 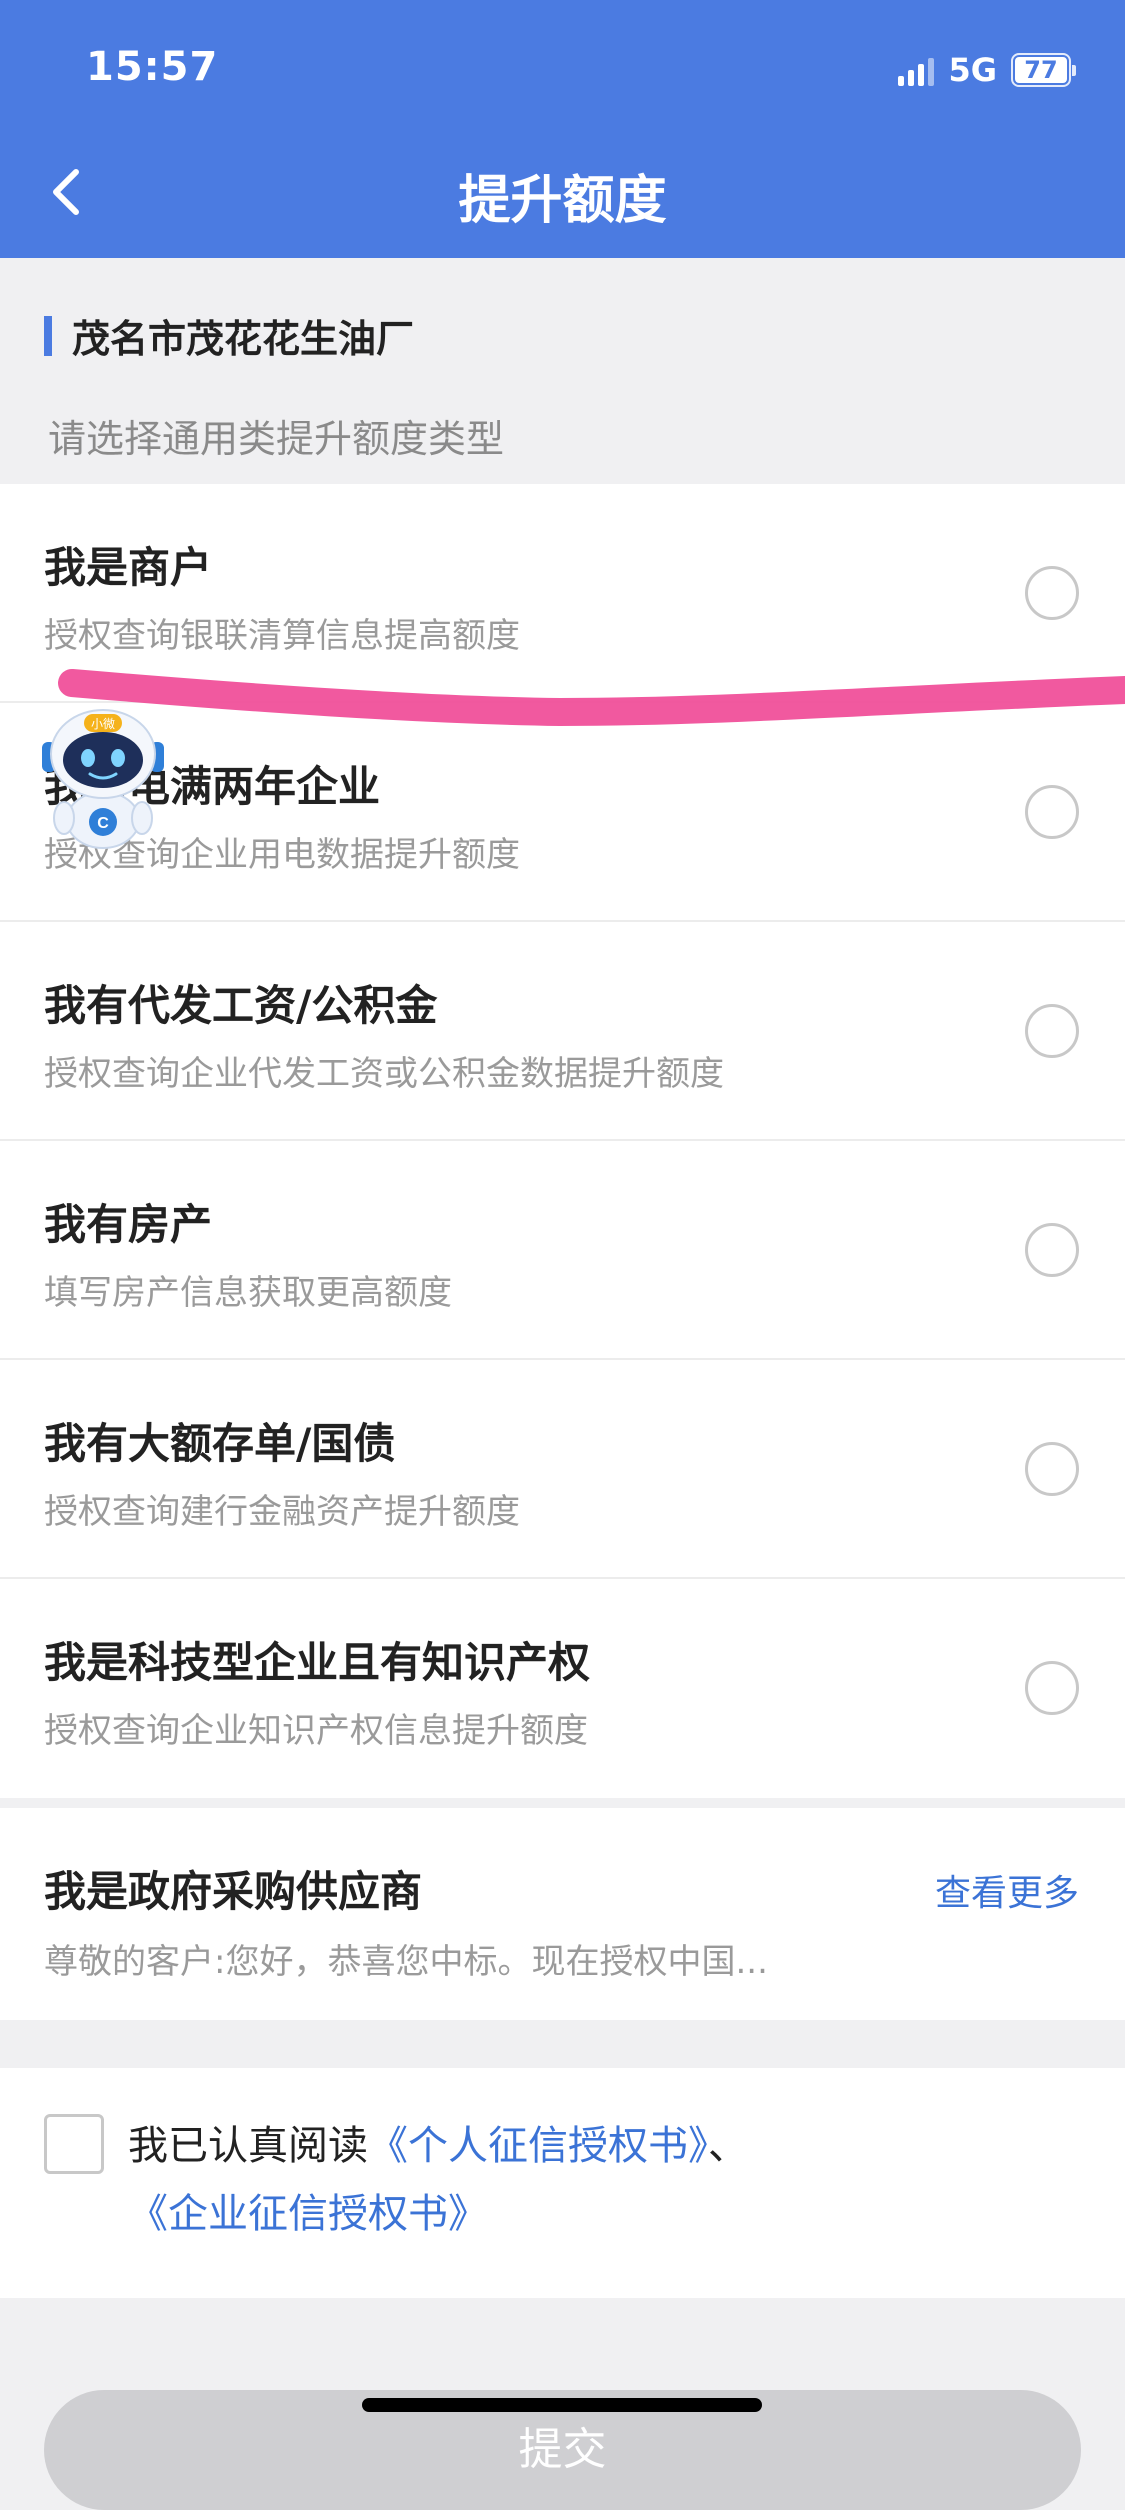 I want to click on option-desc: 授权查询企业代发工资或公积金数据提升额度, so click(x=384, y=1074).